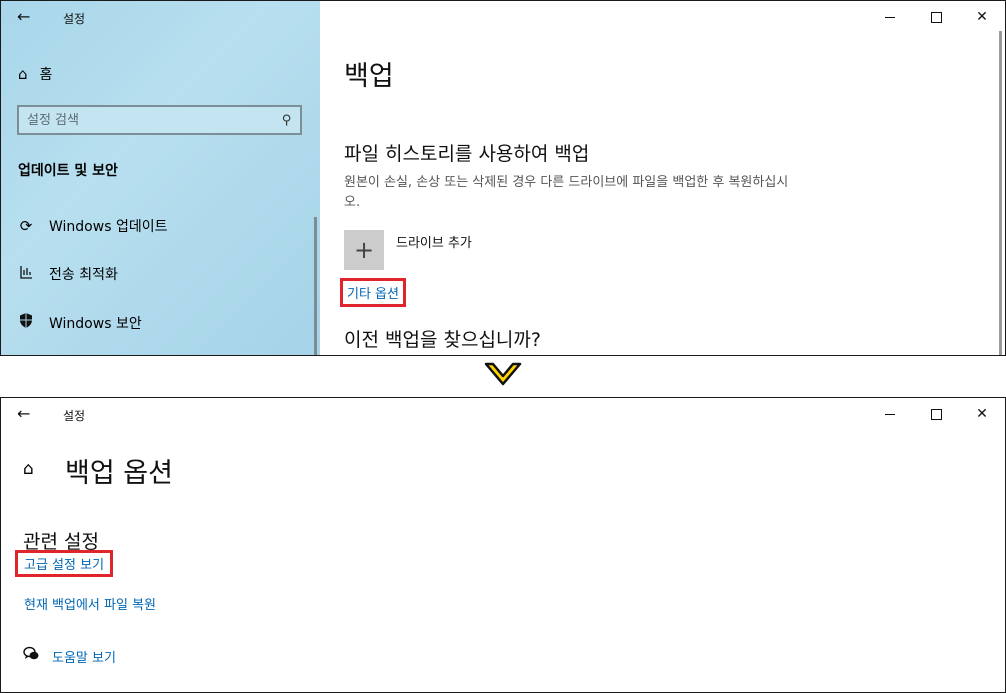 The image size is (1006, 693). What do you see at coordinates (90, 603) in the screenshot?
I see `restore-files-link: 현재 백업에서 파일 복원` at bounding box center [90, 603].